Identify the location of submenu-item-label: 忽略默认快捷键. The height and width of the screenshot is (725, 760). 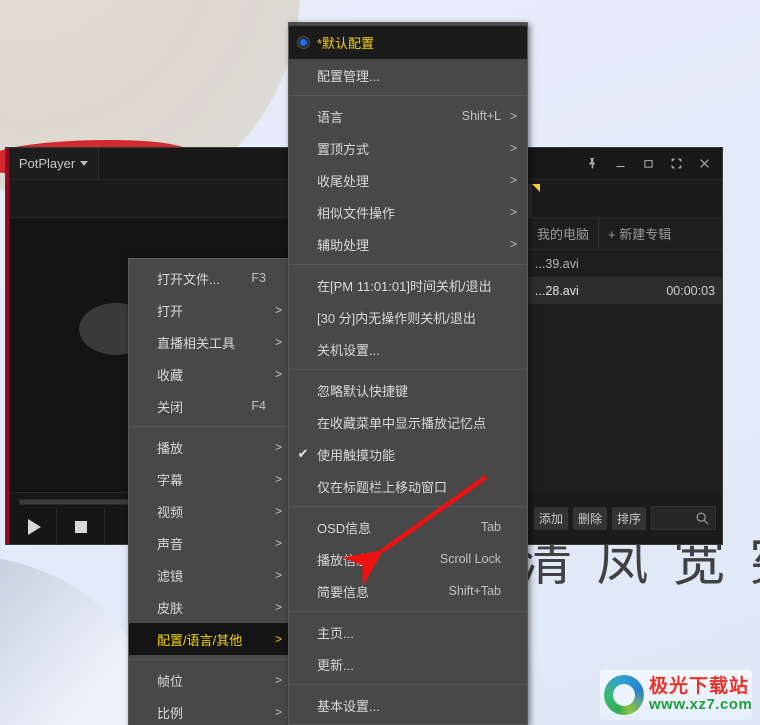
(363, 391).